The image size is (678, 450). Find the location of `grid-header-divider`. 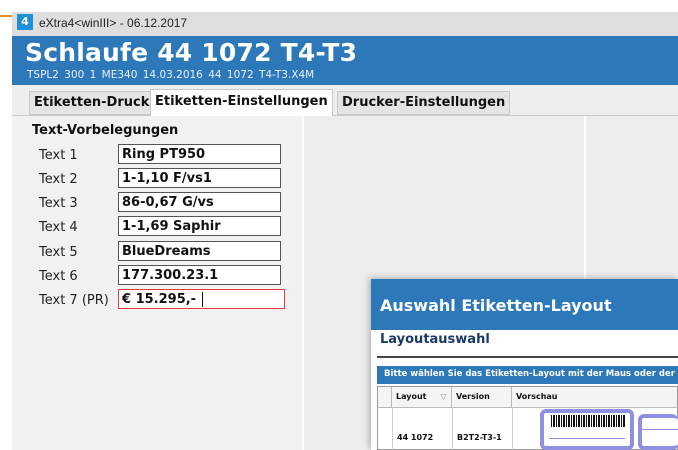

grid-header-divider is located at coordinates (527, 407).